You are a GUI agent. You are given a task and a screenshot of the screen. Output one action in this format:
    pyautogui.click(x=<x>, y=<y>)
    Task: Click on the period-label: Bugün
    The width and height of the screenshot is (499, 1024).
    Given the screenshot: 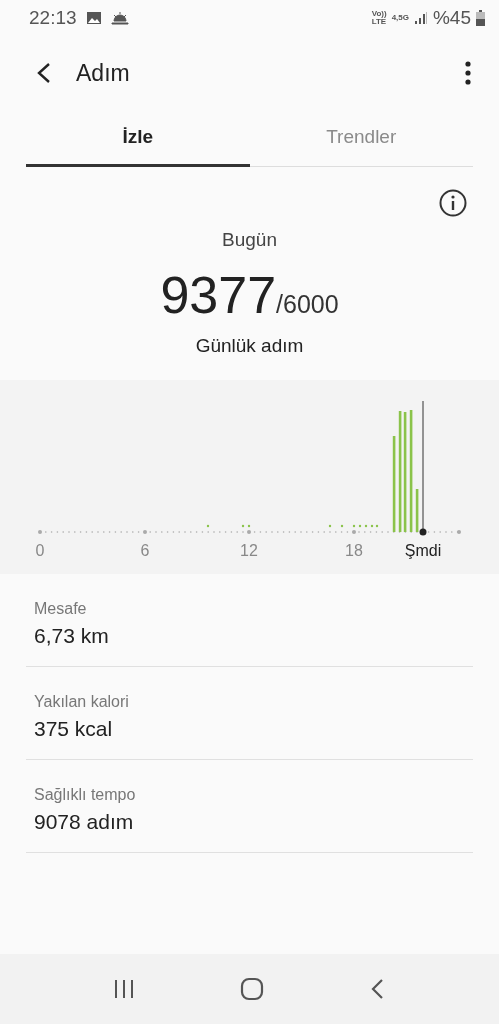 What is the action you would take?
    pyautogui.click(x=249, y=240)
    